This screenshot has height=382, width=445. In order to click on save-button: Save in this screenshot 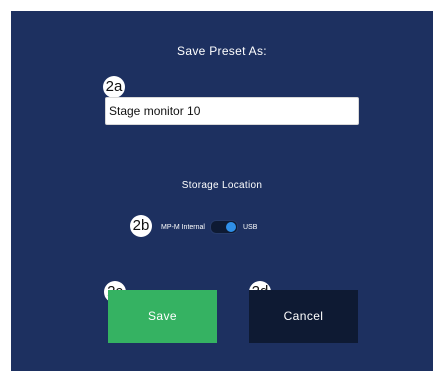, I will do `click(162, 316)`.